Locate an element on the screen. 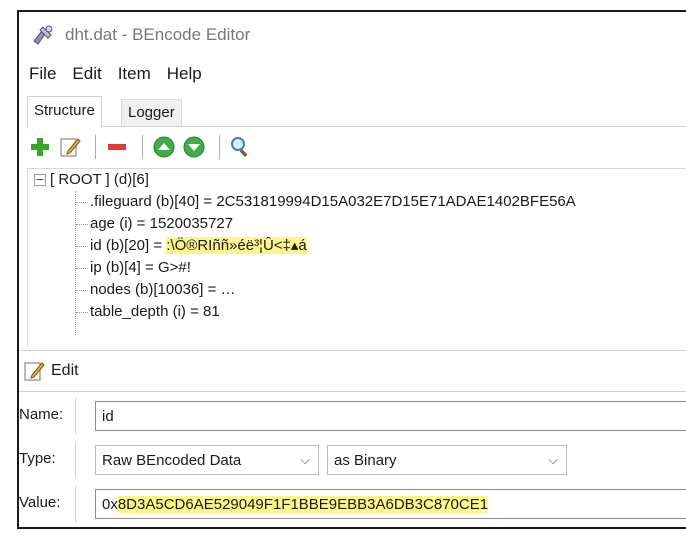  type-select: Raw BEncoded Data ⌵ is located at coordinates (207, 460).